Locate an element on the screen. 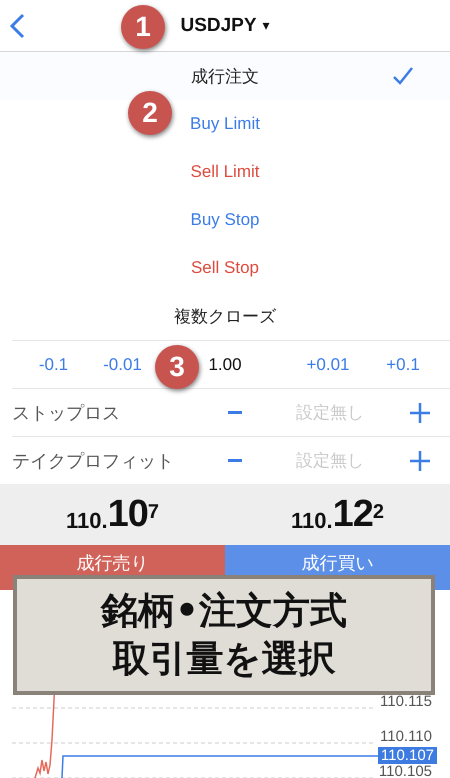 This screenshot has width=450, height=778. current-price-label: 110.107 is located at coordinates (407, 755).